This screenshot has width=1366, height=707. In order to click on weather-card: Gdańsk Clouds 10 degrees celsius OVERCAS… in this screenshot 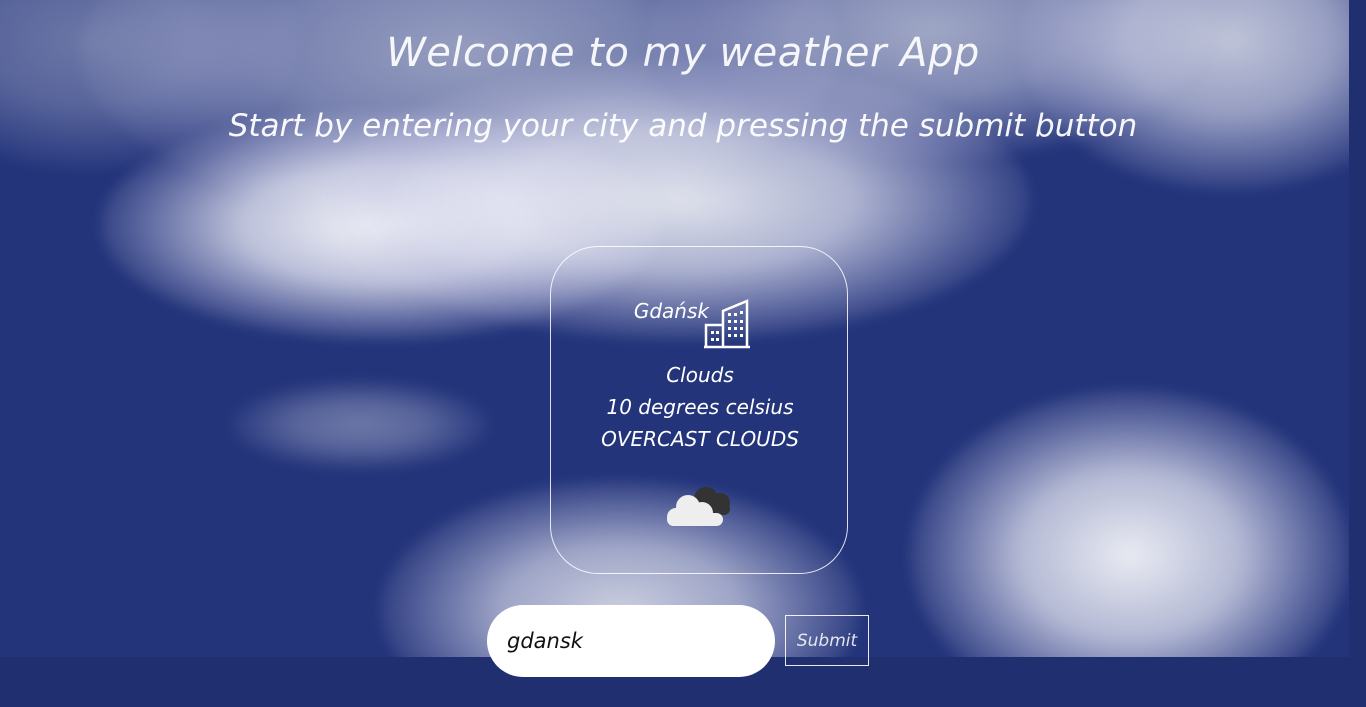, I will do `click(699, 410)`.